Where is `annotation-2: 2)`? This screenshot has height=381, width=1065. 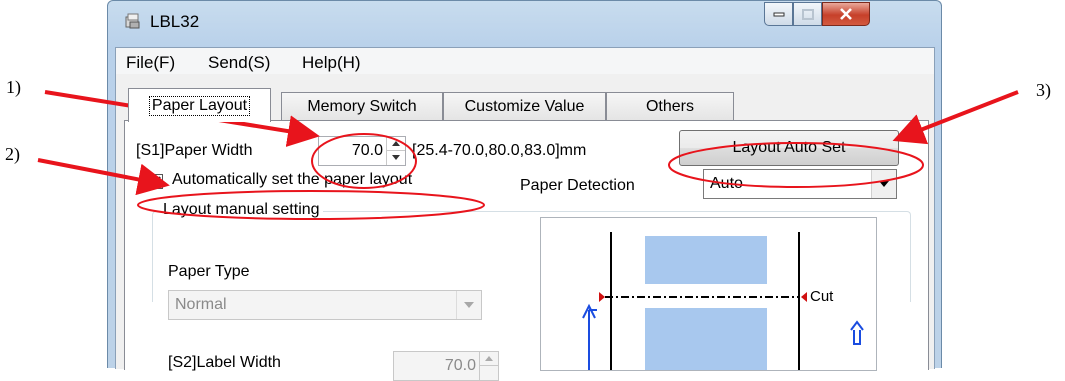
annotation-2: 2) is located at coordinates (12, 154).